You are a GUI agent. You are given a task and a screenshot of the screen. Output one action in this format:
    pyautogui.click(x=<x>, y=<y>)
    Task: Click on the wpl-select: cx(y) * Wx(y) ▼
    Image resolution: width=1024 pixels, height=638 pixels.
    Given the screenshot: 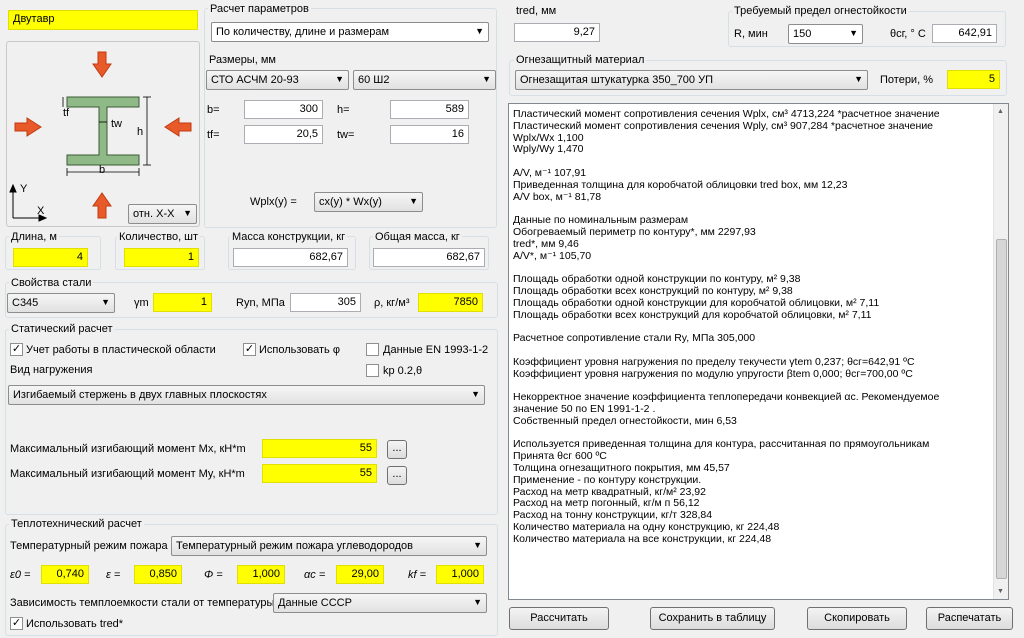 What is the action you would take?
    pyautogui.click(x=368, y=202)
    